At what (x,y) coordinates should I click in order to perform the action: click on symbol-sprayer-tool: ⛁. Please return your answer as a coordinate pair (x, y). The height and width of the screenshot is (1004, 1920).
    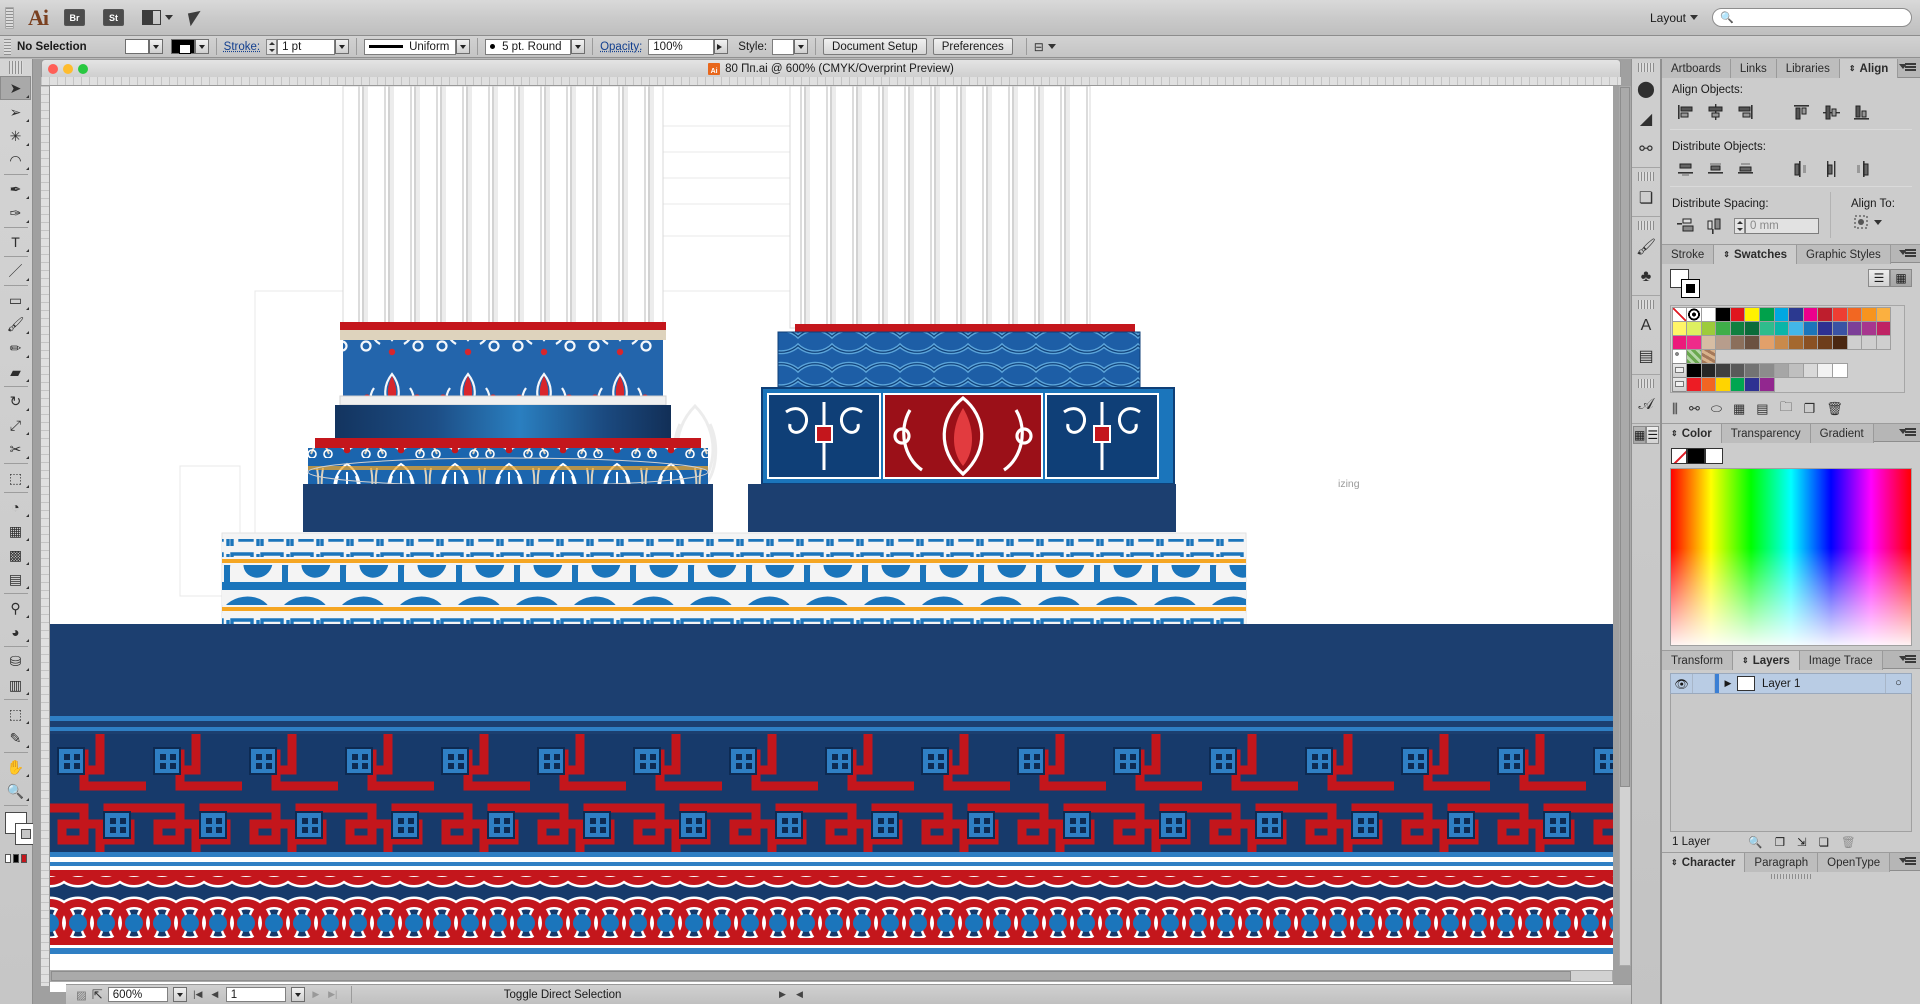
    Looking at the image, I should click on (15, 661).